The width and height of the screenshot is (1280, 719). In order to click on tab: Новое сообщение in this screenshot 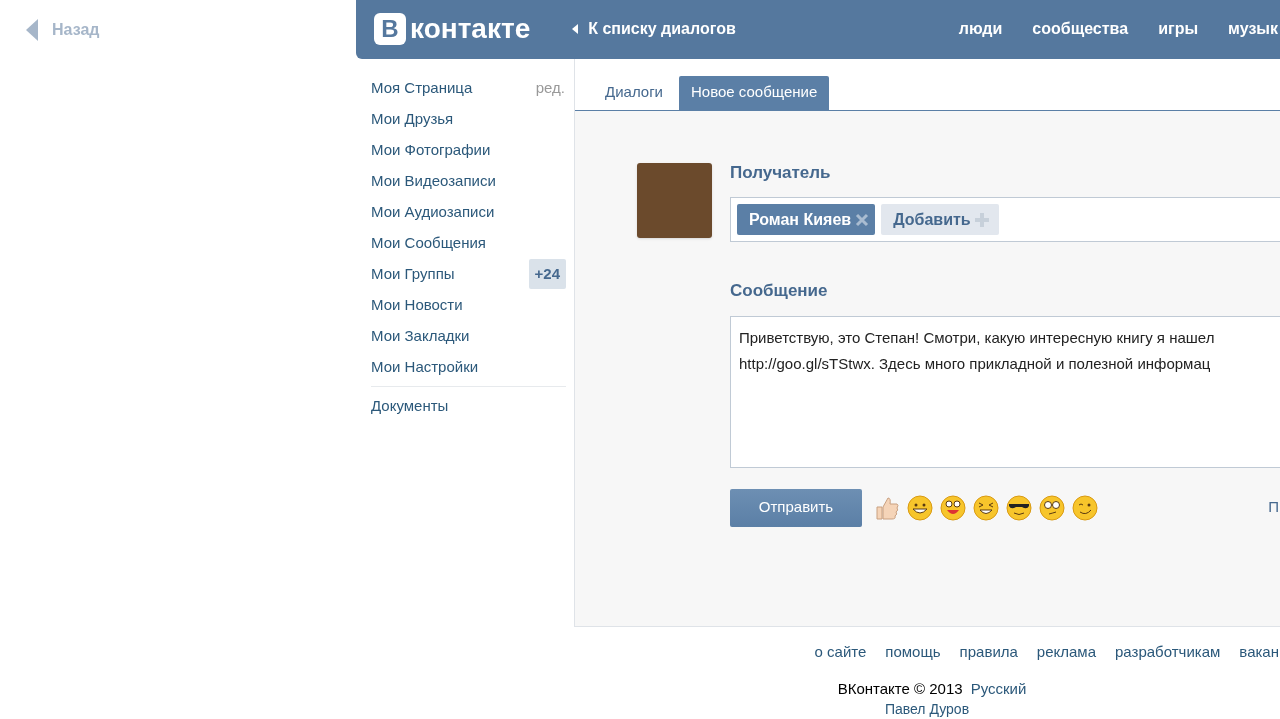, I will do `click(754, 92)`.